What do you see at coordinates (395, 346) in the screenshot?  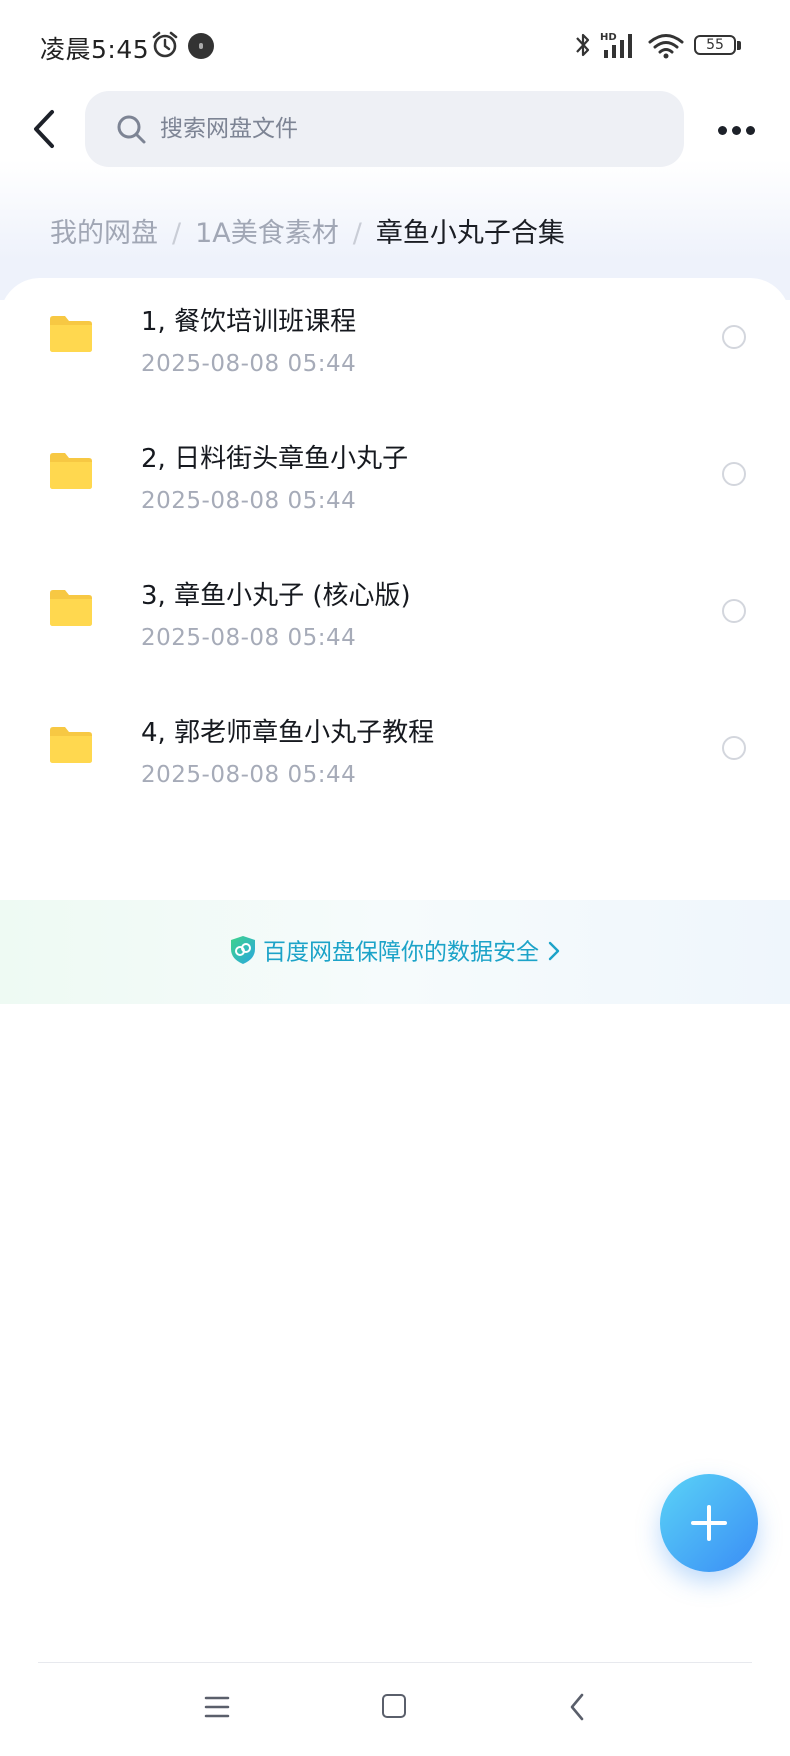 I see `file-row: 1, 餐饮培训班课程 2025-08-08 05:44` at bounding box center [395, 346].